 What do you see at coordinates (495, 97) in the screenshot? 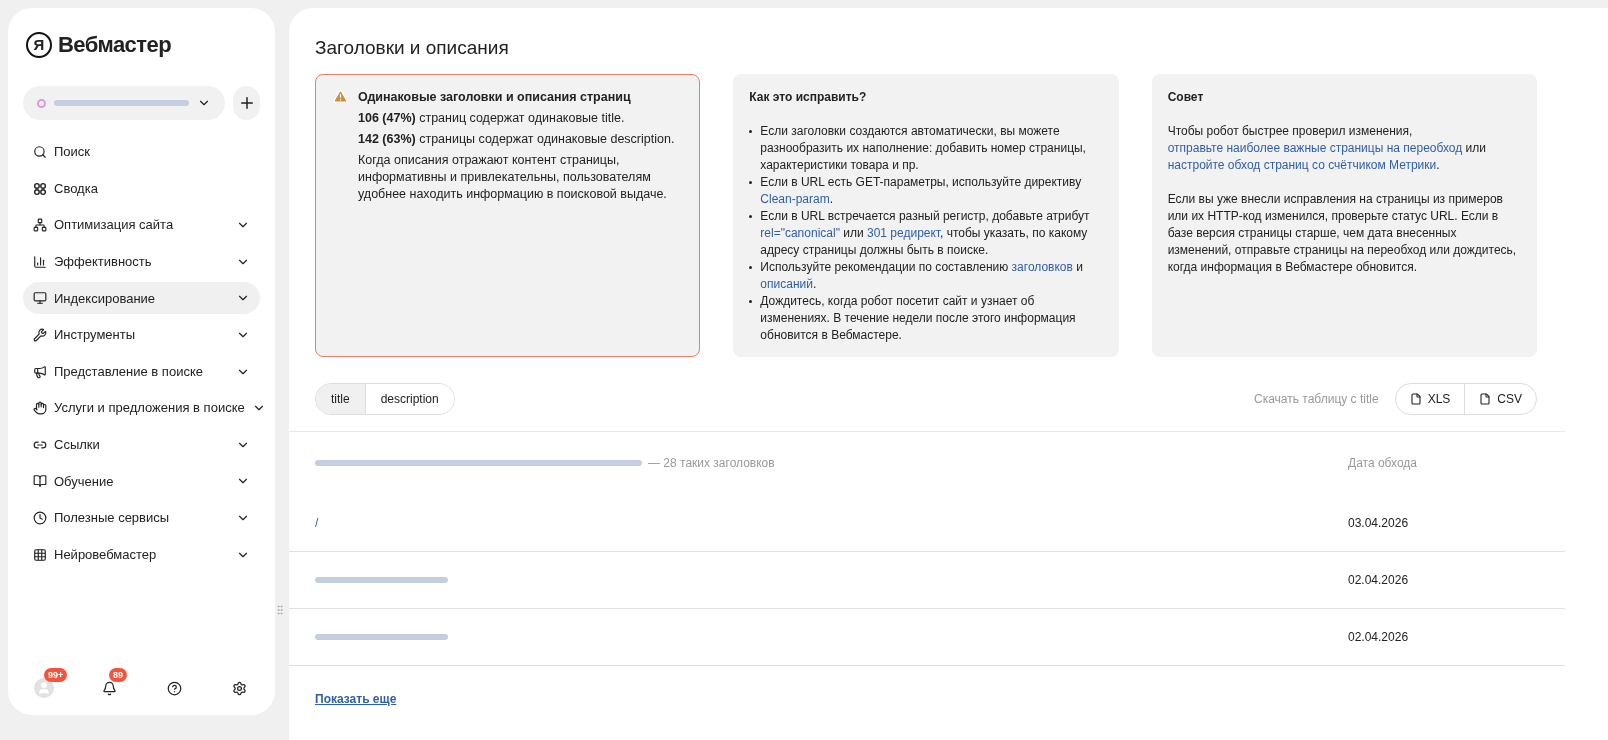
I see `warning-title: Одинаковые заголовки и описания страниц` at bounding box center [495, 97].